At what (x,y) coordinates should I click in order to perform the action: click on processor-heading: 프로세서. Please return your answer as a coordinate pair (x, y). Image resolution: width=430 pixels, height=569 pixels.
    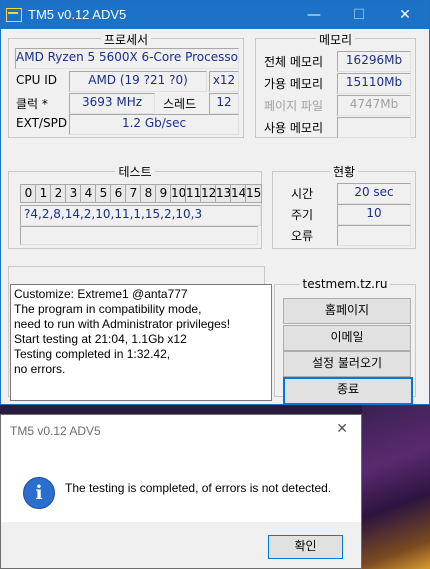
    Looking at the image, I should click on (126, 39).